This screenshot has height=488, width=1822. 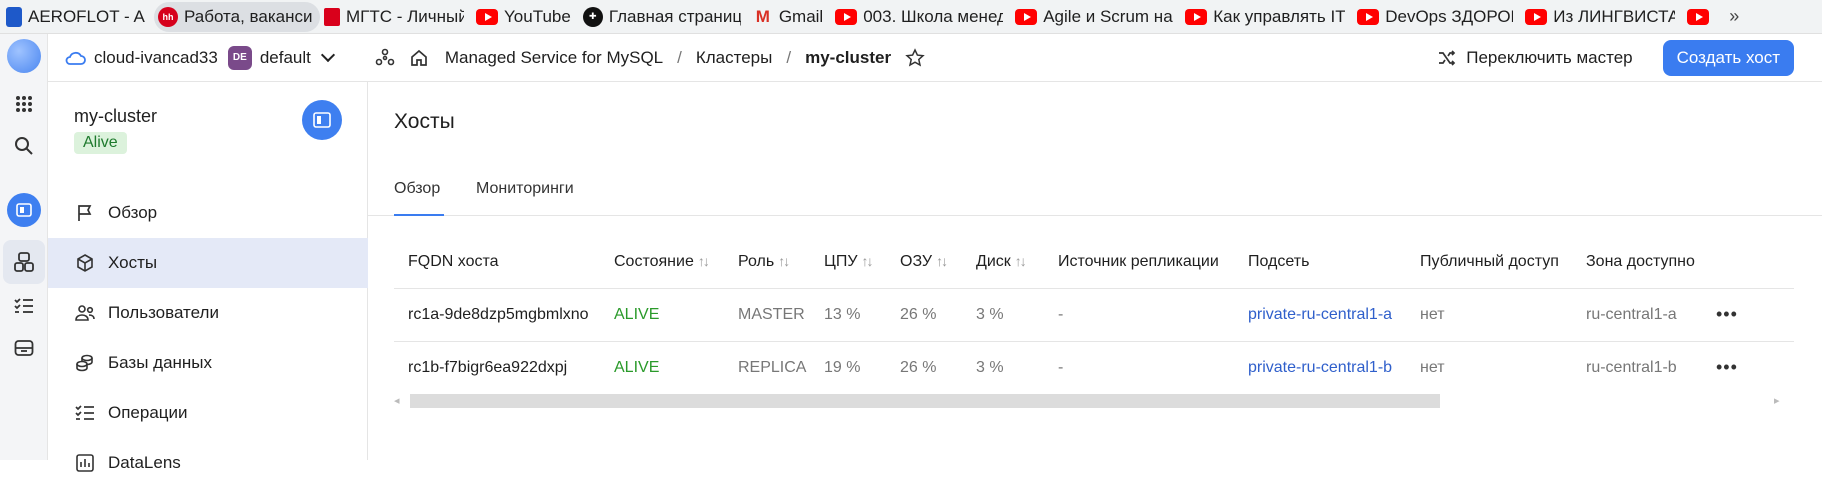 I want to click on sidebar-item-hosts: Хосты, so click(x=208, y=263).